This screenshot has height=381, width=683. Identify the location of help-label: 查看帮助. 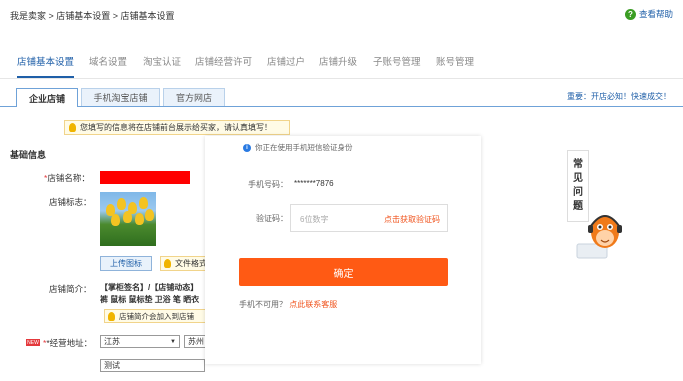
(655, 14).